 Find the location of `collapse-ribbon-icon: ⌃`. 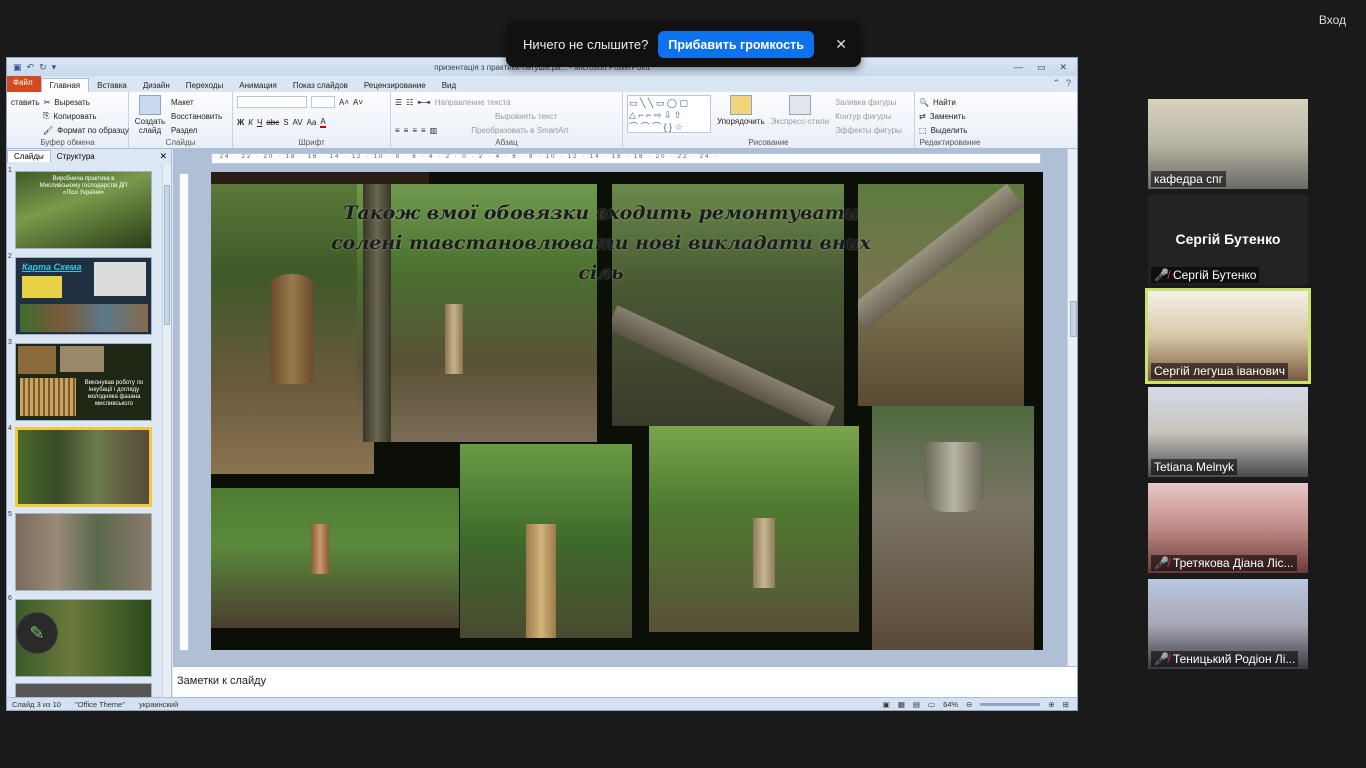

collapse-ribbon-icon: ⌃ is located at coordinates (1056, 83).